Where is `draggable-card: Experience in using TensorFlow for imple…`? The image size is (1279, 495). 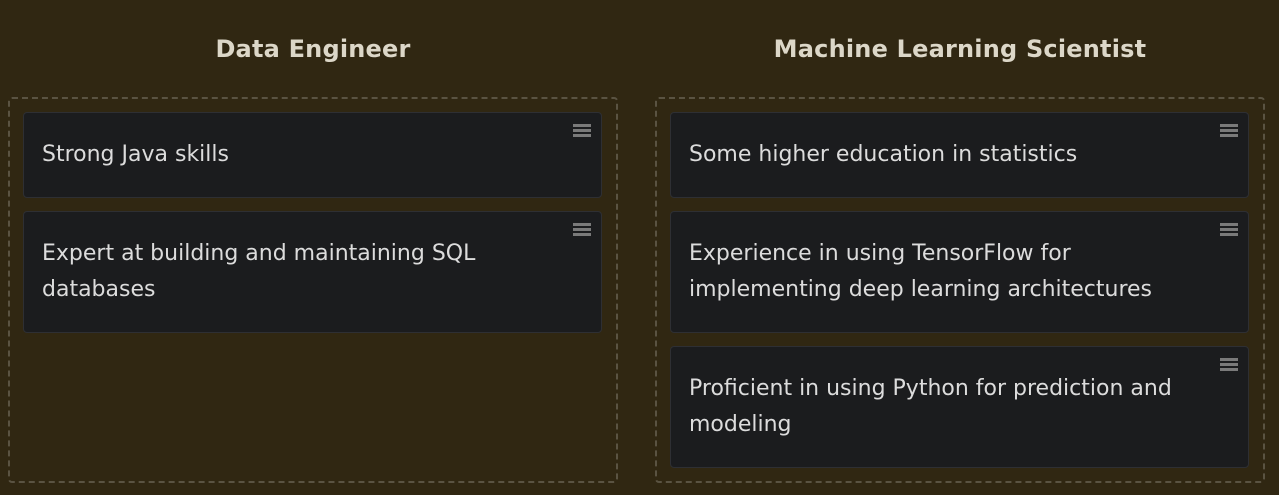 draggable-card: Experience in using TensorFlow for imple… is located at coordinates (959, 272).